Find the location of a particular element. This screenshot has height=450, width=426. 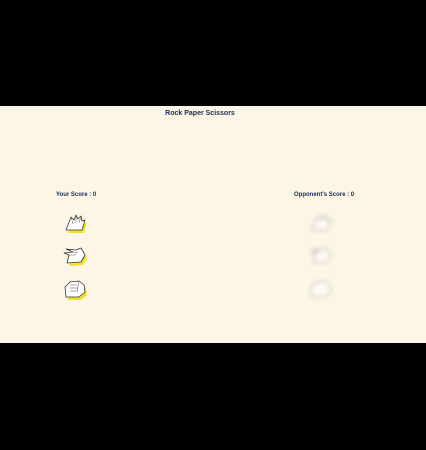

player-score: Your Score : 0 is located at coordinates (76, 195).